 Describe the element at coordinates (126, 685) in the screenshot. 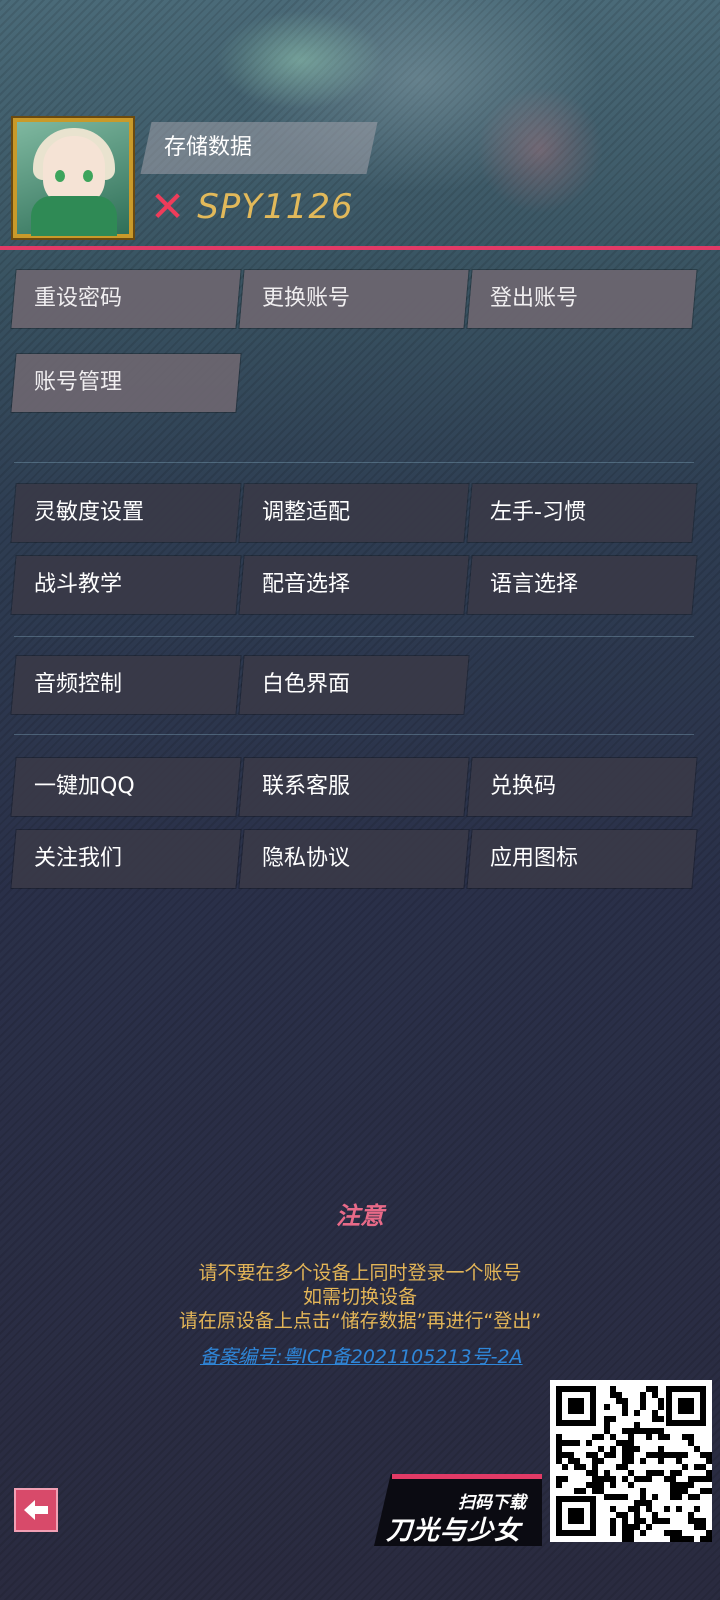

I see `audio-control-button: 音频控制` at that location.